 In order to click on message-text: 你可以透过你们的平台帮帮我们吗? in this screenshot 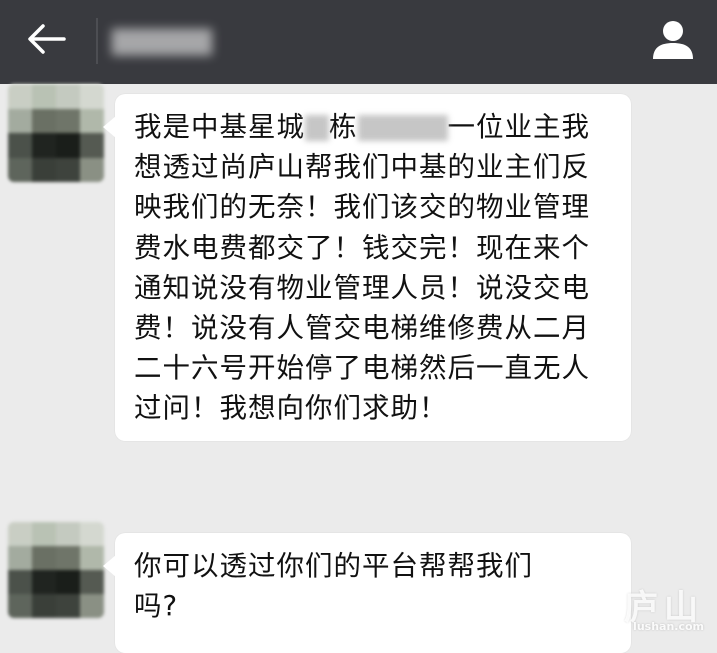, I will do `click(333, 586)`.